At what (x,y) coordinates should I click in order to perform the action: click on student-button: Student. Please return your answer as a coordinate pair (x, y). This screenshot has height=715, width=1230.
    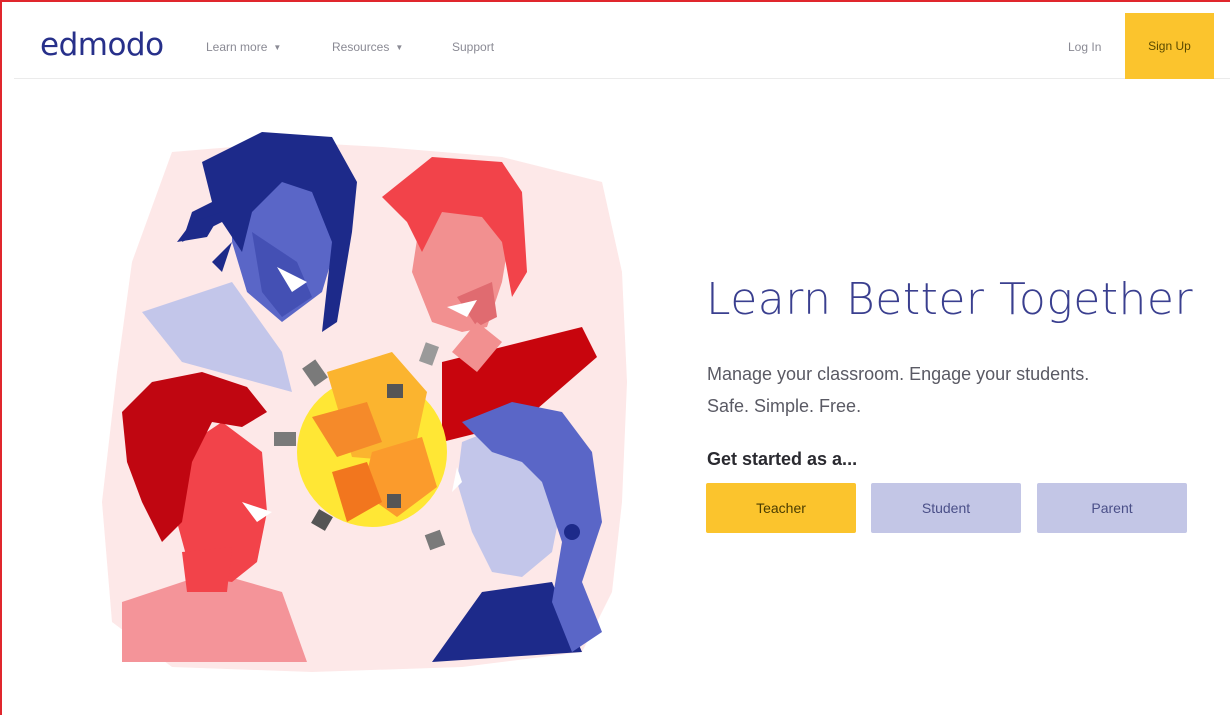
    Looking at the image, I should click on (946, 508).